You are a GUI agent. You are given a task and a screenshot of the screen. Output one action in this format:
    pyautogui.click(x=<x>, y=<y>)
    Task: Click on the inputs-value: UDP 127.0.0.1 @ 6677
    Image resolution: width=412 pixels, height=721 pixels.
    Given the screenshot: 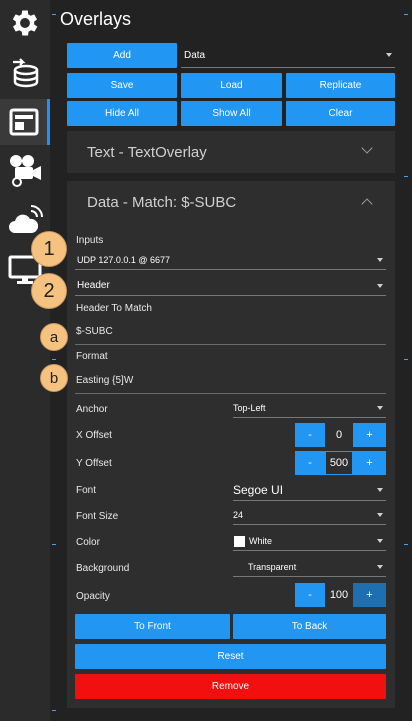 What is the action you would take?
    pyautogui.click(x=124, y=259)
    